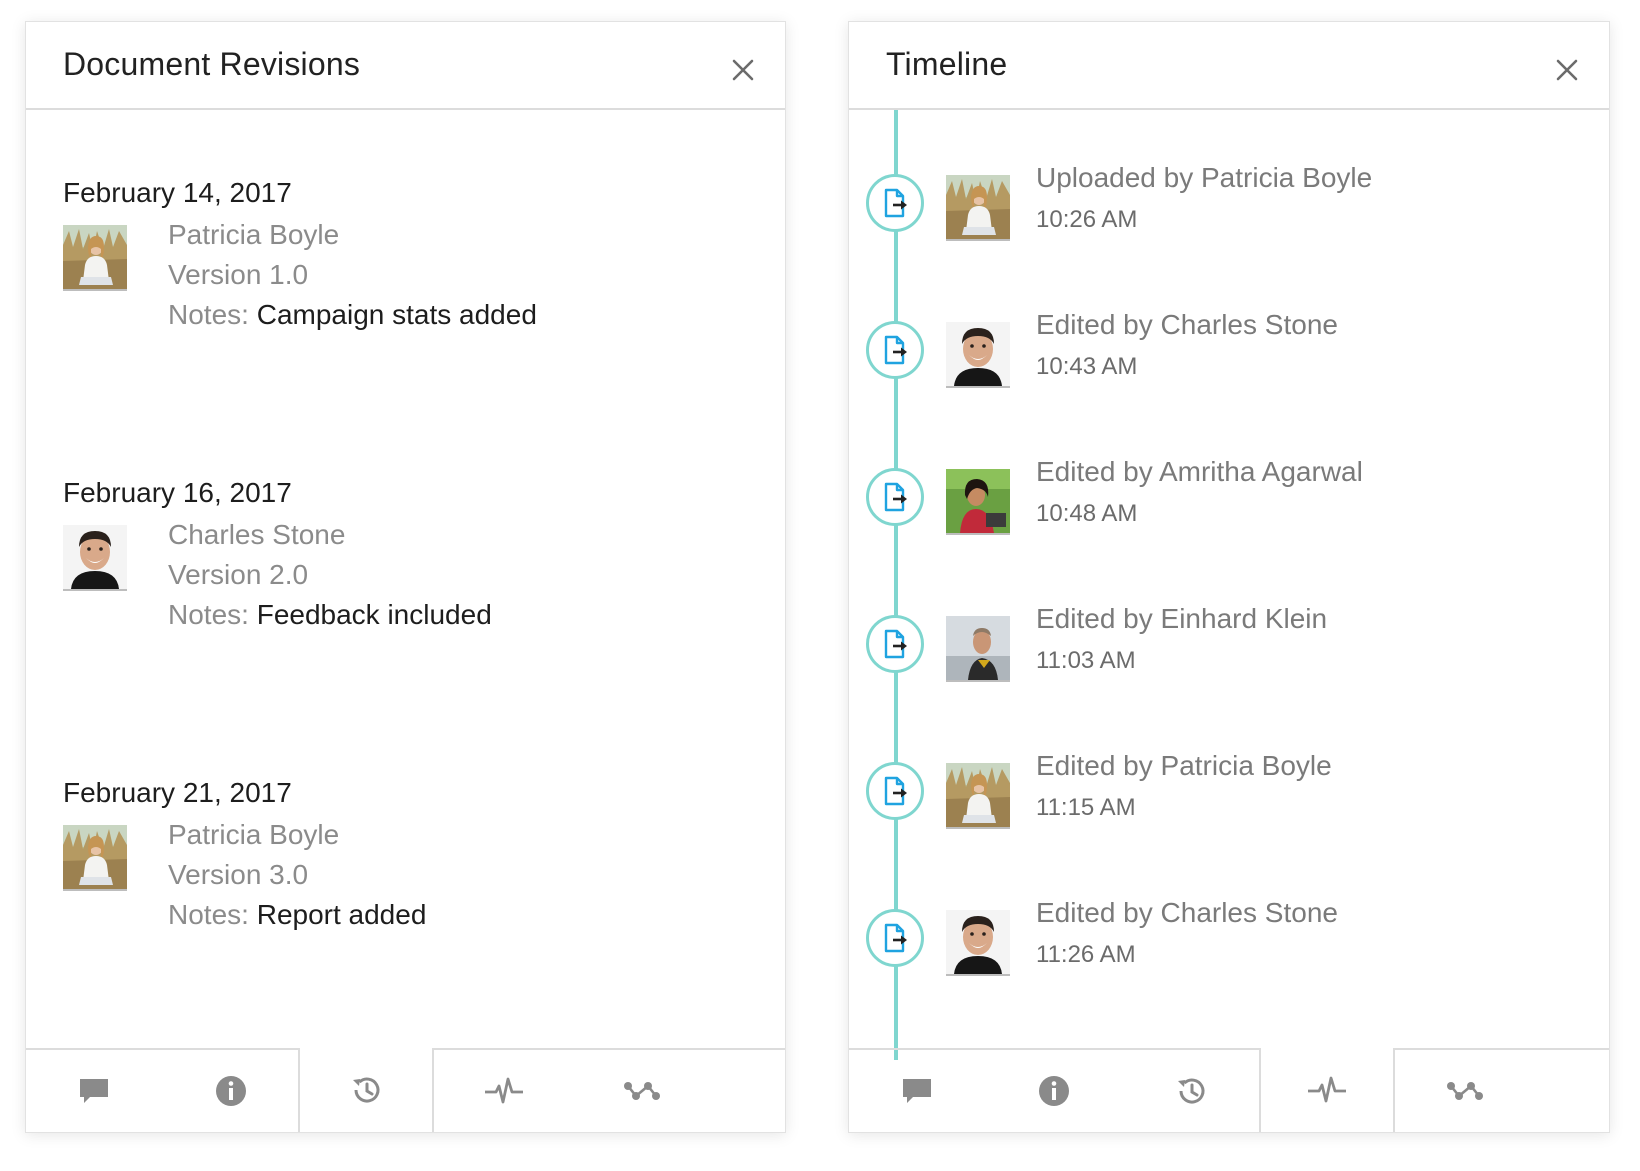 The image size is (1640, 1171). I want to click on event-time: 10:43 AM, so click(1087, 366).